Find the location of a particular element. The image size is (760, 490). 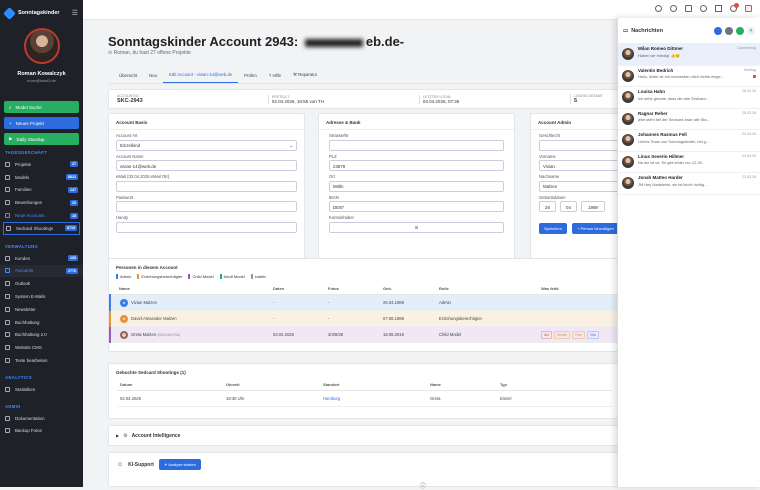

hamburger-menu-icon: ☰ is located at coordinates (75, 13).